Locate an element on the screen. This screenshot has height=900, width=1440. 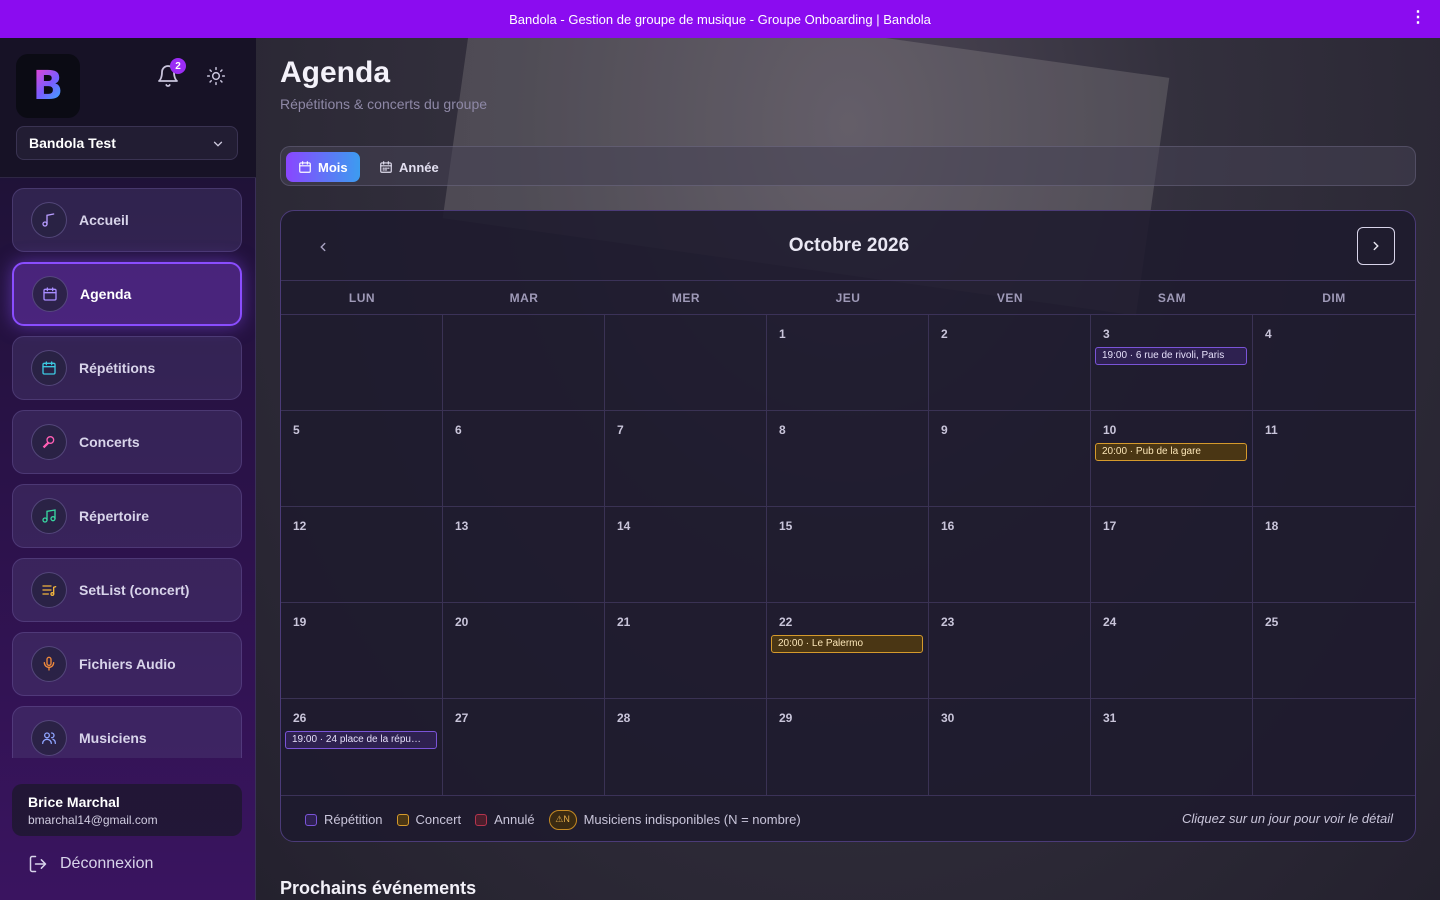
logout-icon is located at coordinates (38, 864).